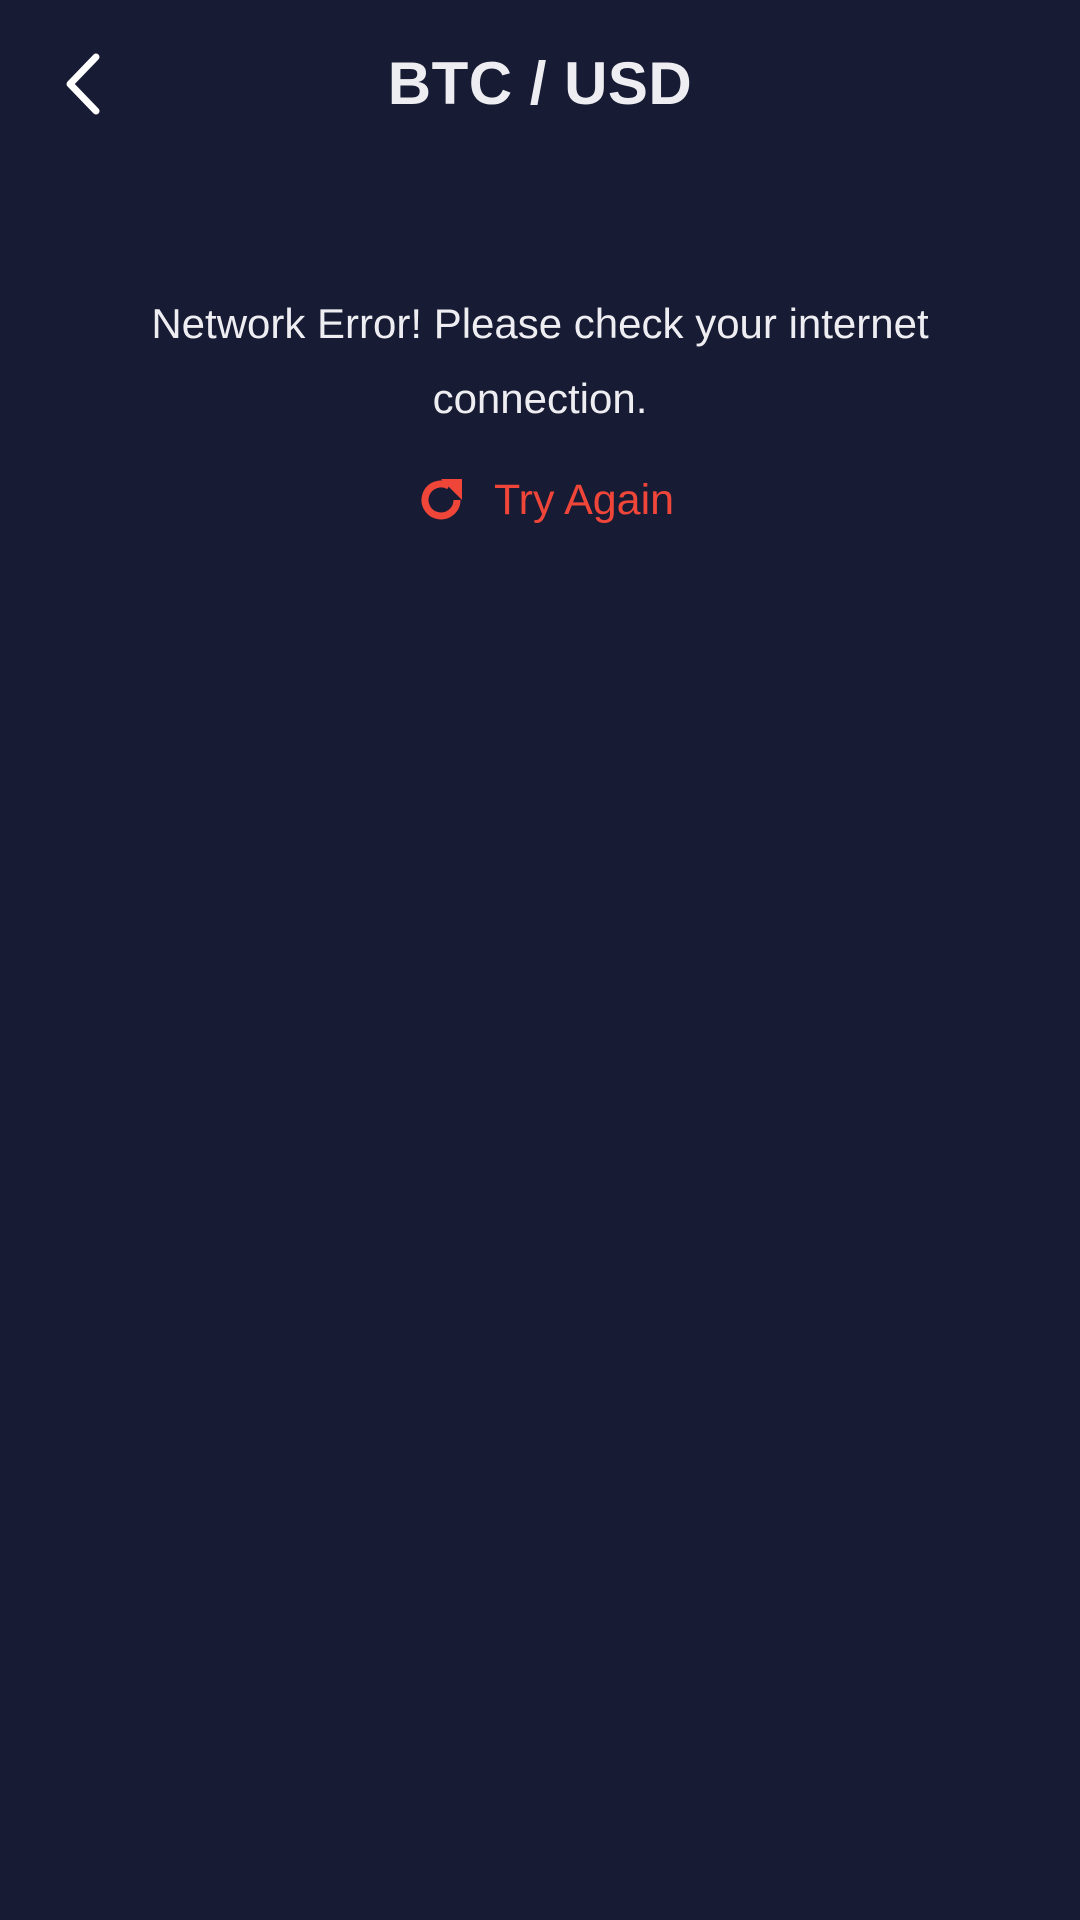 Image resolution: width=1080 pixels, height=1920 pixels. Describe the element at coordinates (441, 500) in the screenshot. I see `refresh-icon` at that location.